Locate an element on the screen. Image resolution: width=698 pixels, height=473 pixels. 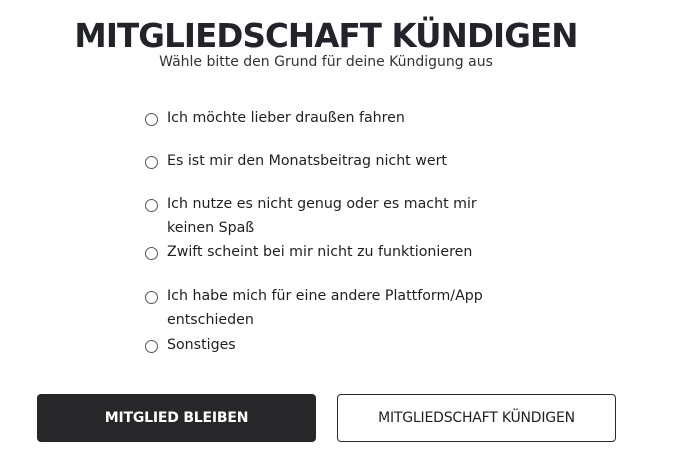
page-title: MITGLIEDSCHAFT KÜNDIGEN is located at coordinates (326, 36).